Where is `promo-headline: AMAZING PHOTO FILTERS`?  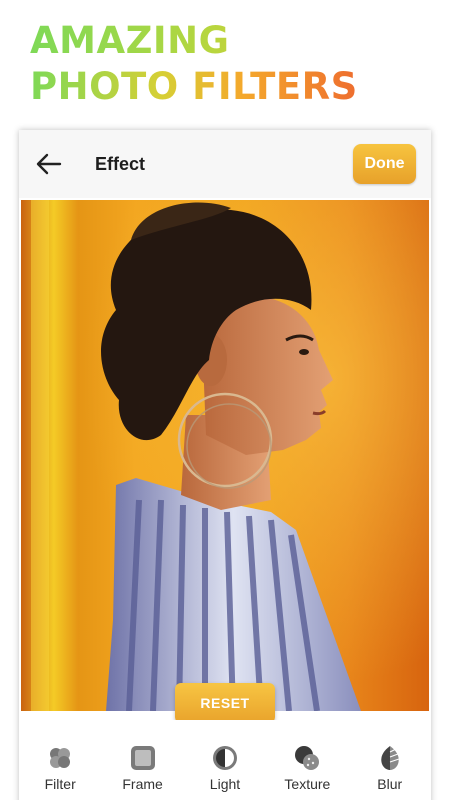
promo-headline: AMAZING PHOTO FILTERS is located at coordinates (194, 64).